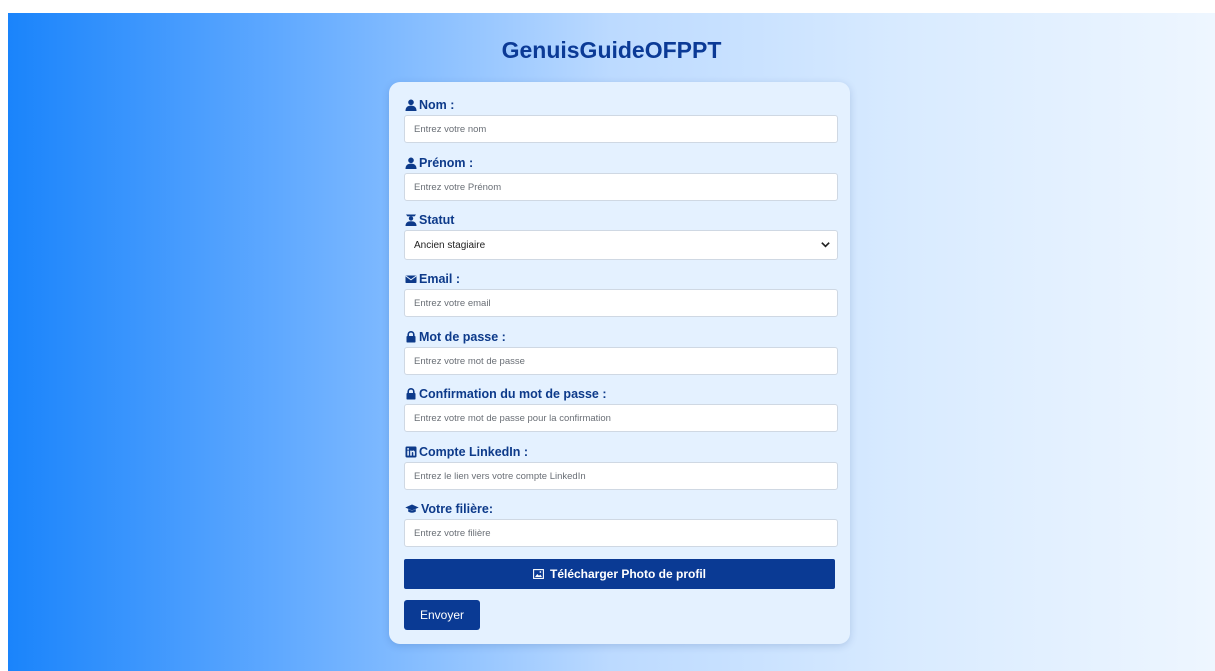 This screenshot has width=1215, height=671. I want to click on upload-photo-button: Télécharger Photo de profil, so click(619, 574).